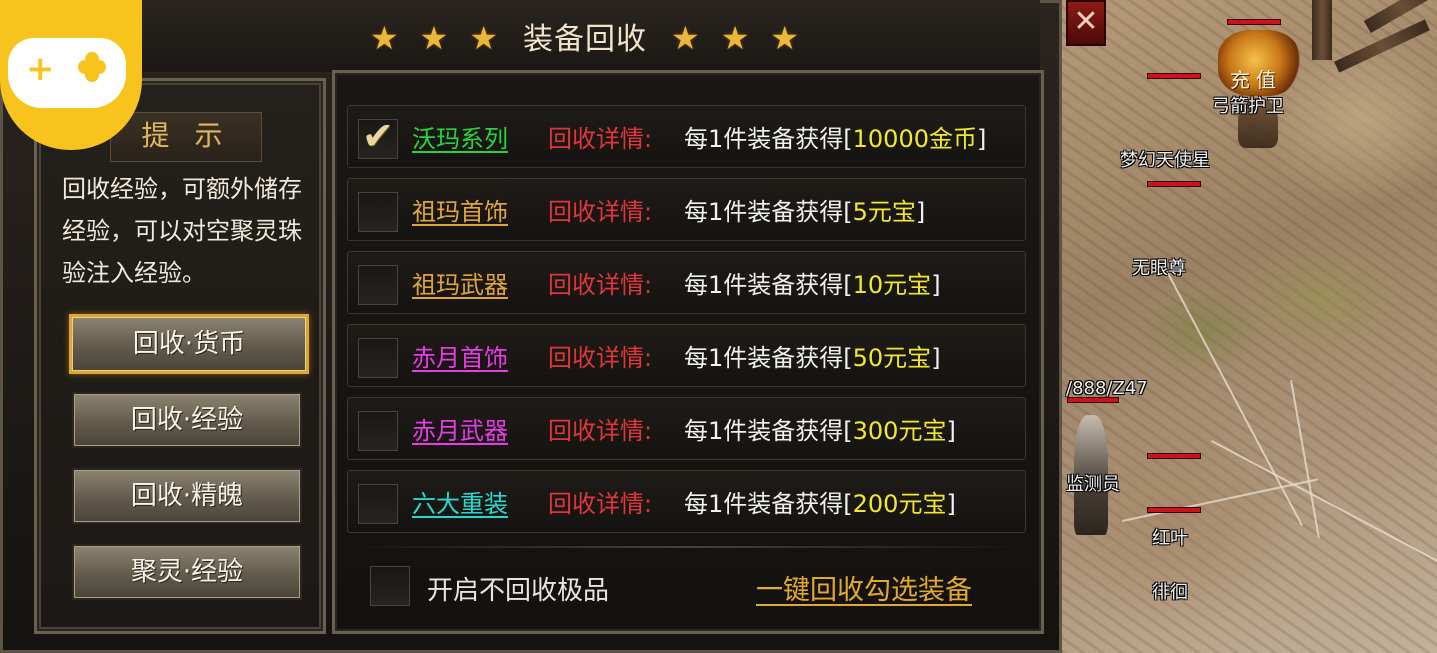 This screenshot has width=1437, height=653. I want to click on recycle-row: 赤月首饰 回收详情: 每1件装备获得[50元宝], so click(686, 355).